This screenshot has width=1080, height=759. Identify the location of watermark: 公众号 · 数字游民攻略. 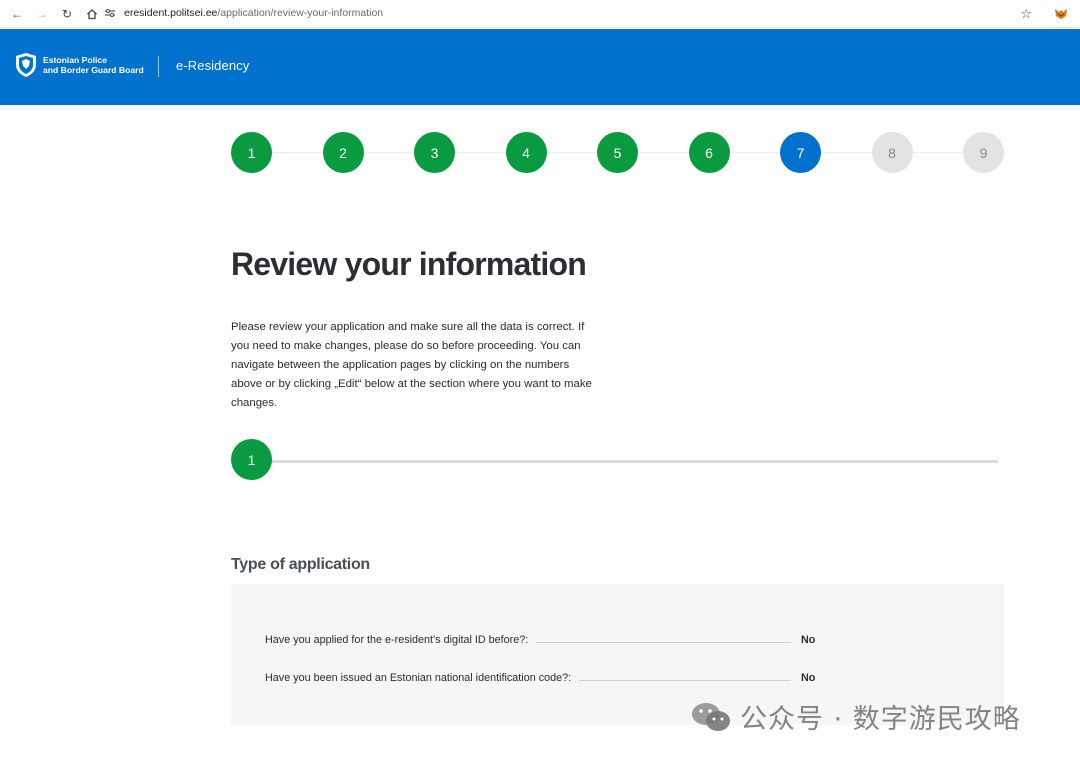
(855, 716).